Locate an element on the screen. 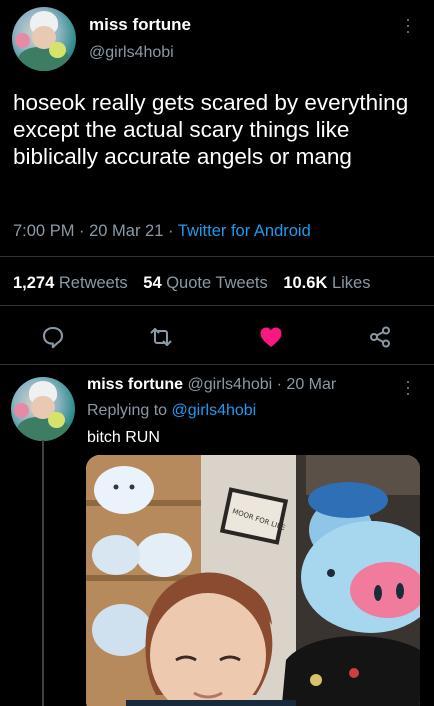 Image resolution: width=434 pixels, height=706 pixels. reply-author-avatar is located at coordinates (43, 409).